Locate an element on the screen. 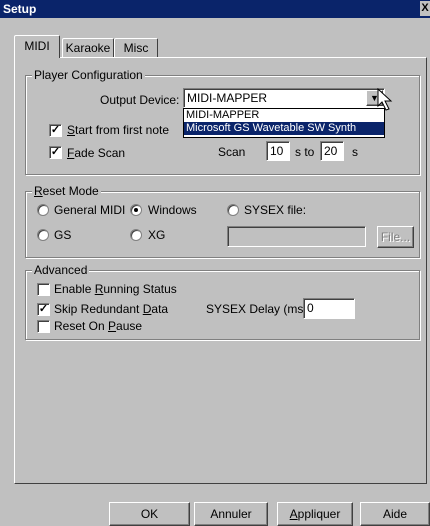  scan-unit-label: s is located at coordinates (355, 152).